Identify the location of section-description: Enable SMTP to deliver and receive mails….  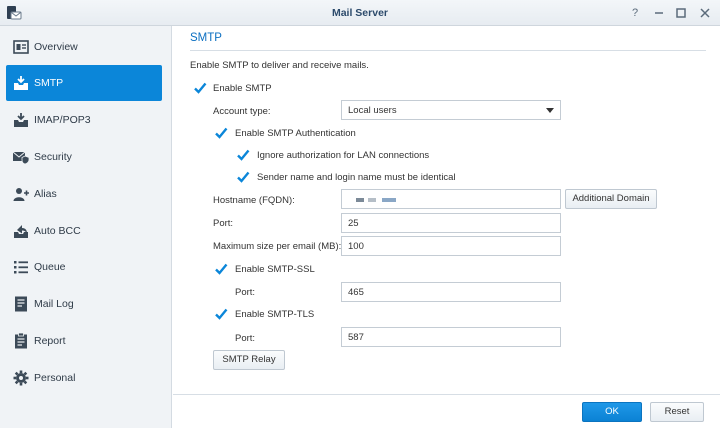
(279, 65).